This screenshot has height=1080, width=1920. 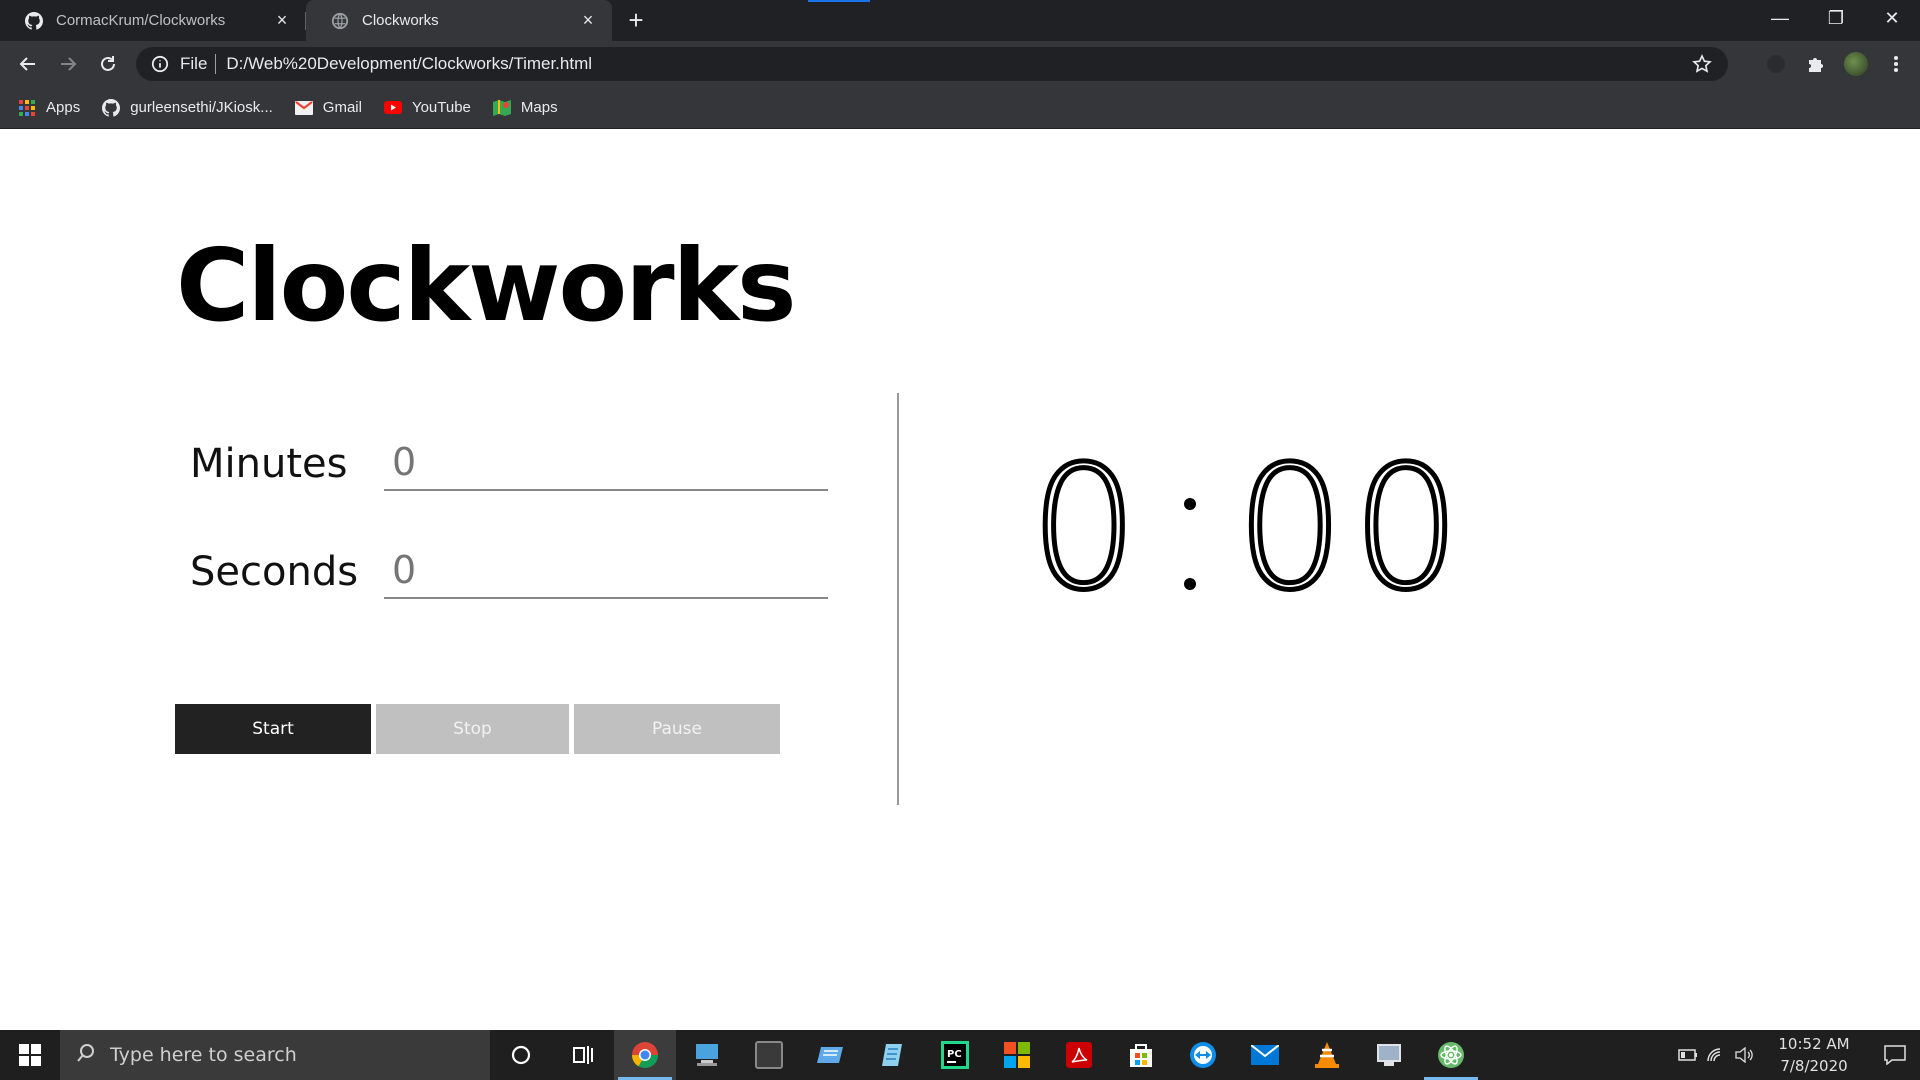 What do you see at coordinates (194, 63) in the screenshot?
I see `url-scheme-label: File` at bounding box center [194, 63].